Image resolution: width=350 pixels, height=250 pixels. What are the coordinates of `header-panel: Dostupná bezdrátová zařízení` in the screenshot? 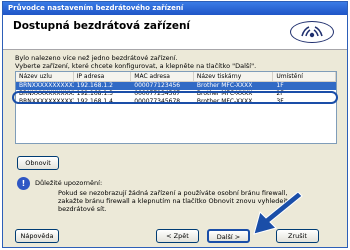 It's located at (175, 32).